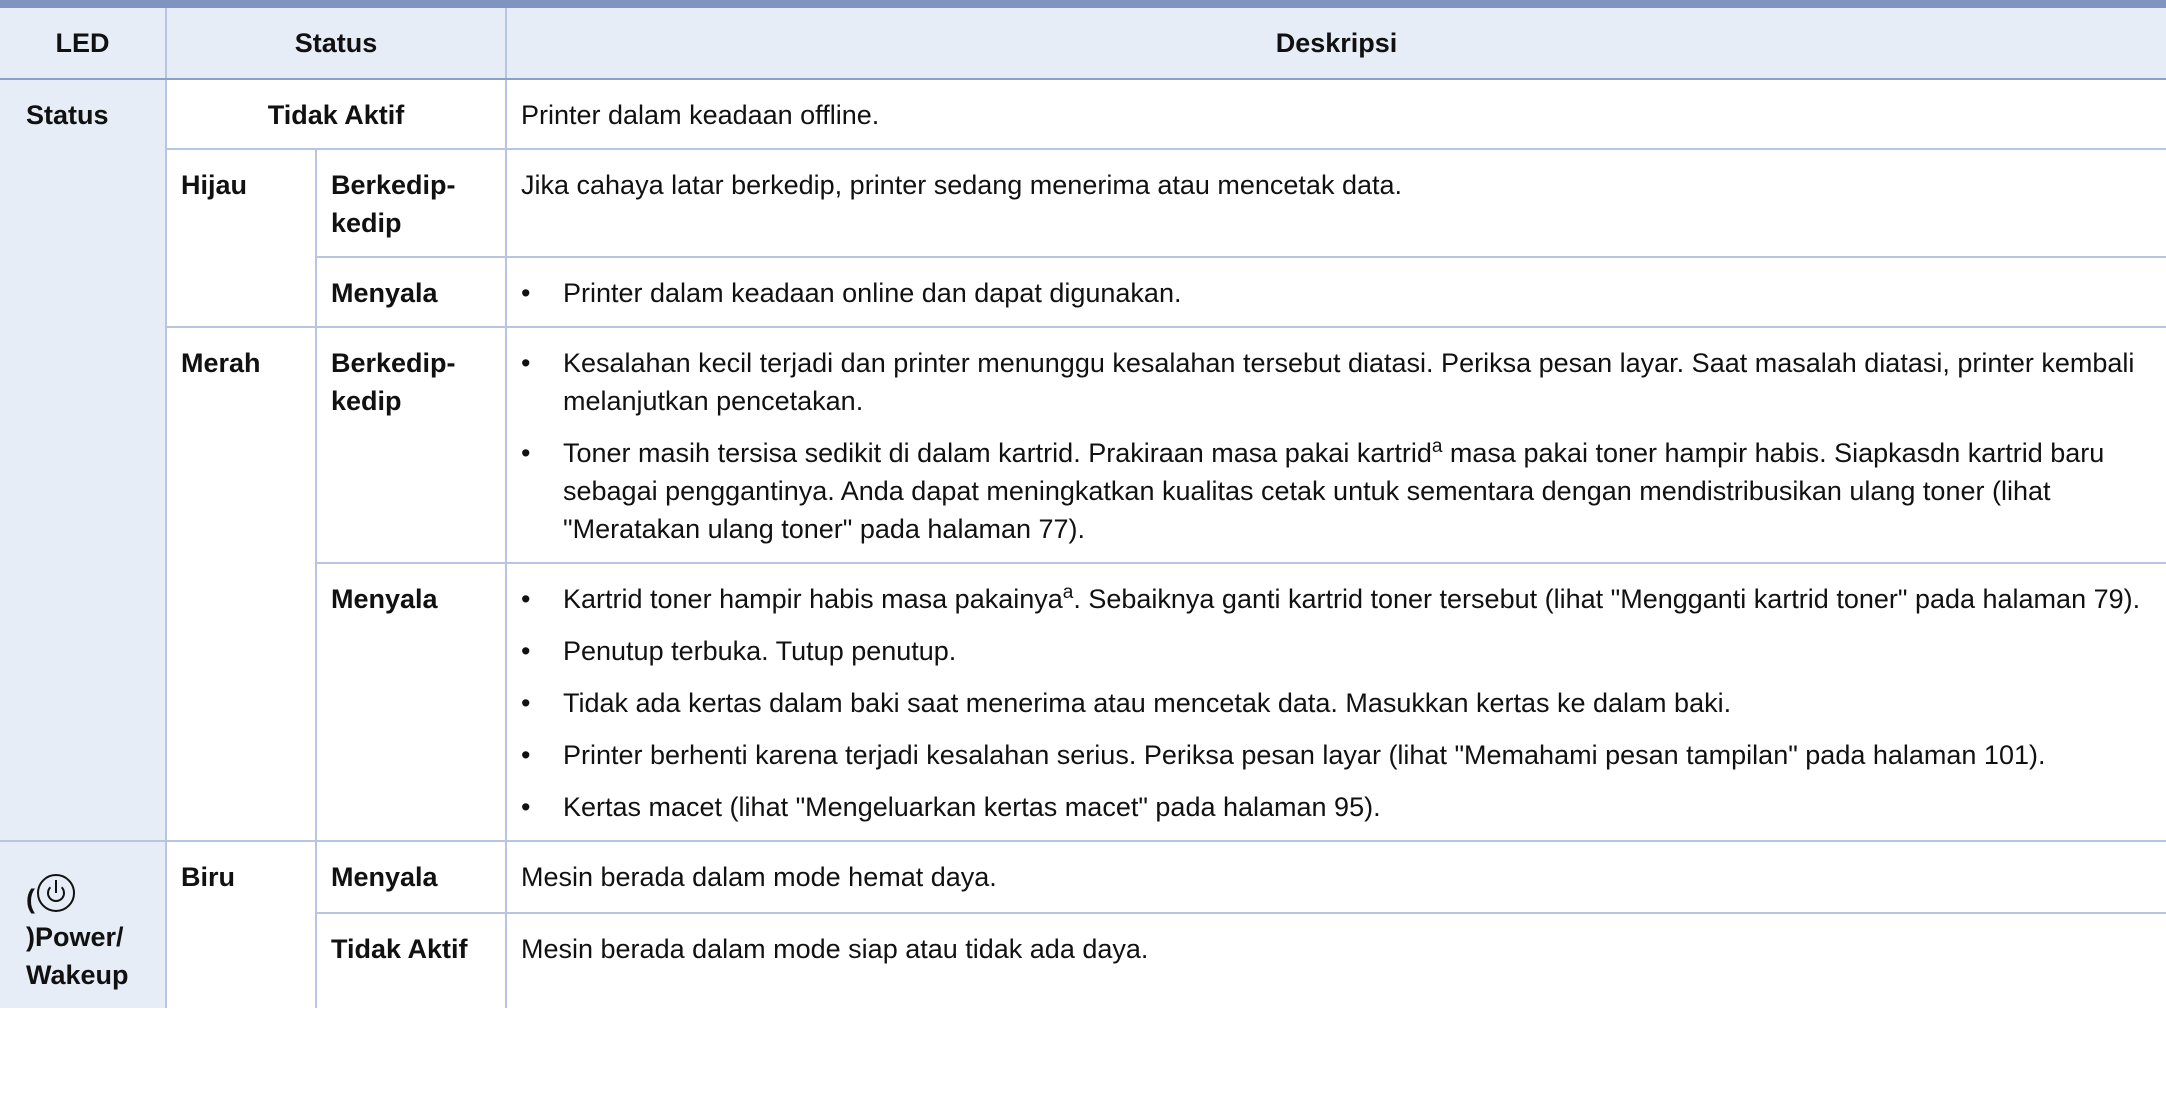  What do you see at coordinates (335, 114) in the screenshot?
I see `status-off: Tidak Aktif` at bounding box center [335, 114].